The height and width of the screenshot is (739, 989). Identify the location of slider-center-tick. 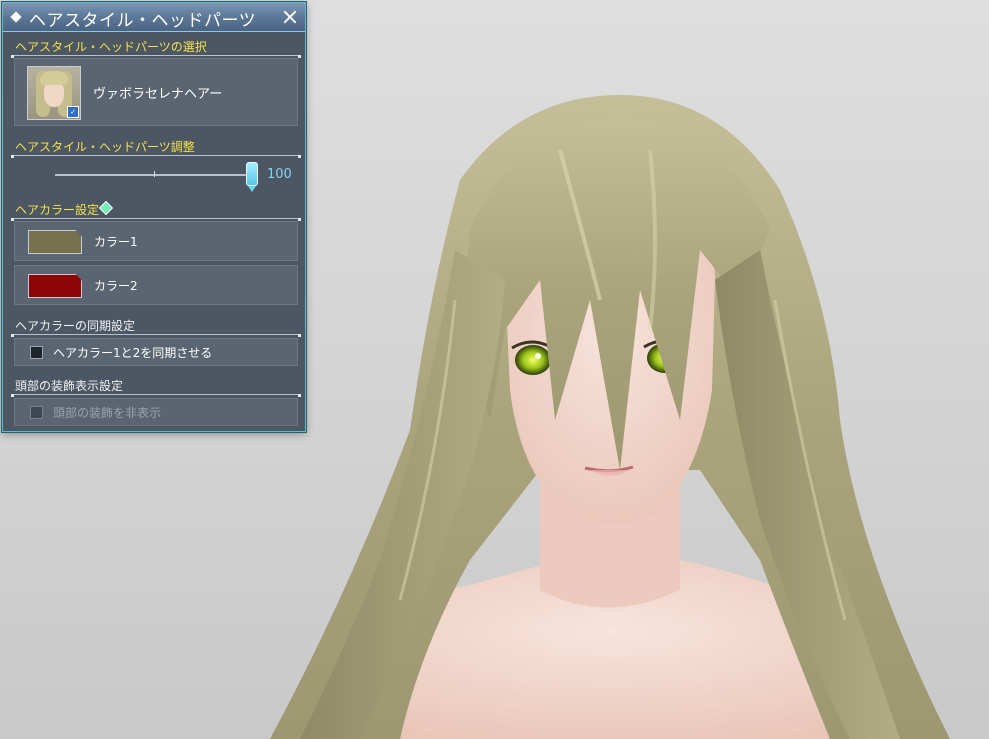
(154, 174).